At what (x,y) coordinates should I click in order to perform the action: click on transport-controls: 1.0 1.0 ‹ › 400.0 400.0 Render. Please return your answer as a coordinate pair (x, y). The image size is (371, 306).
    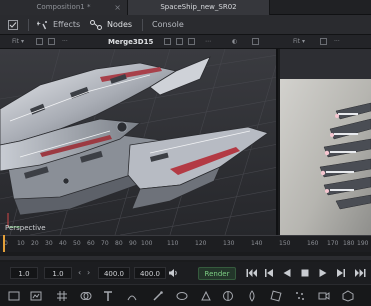
    Looking at the image, I should click on (185, 273).